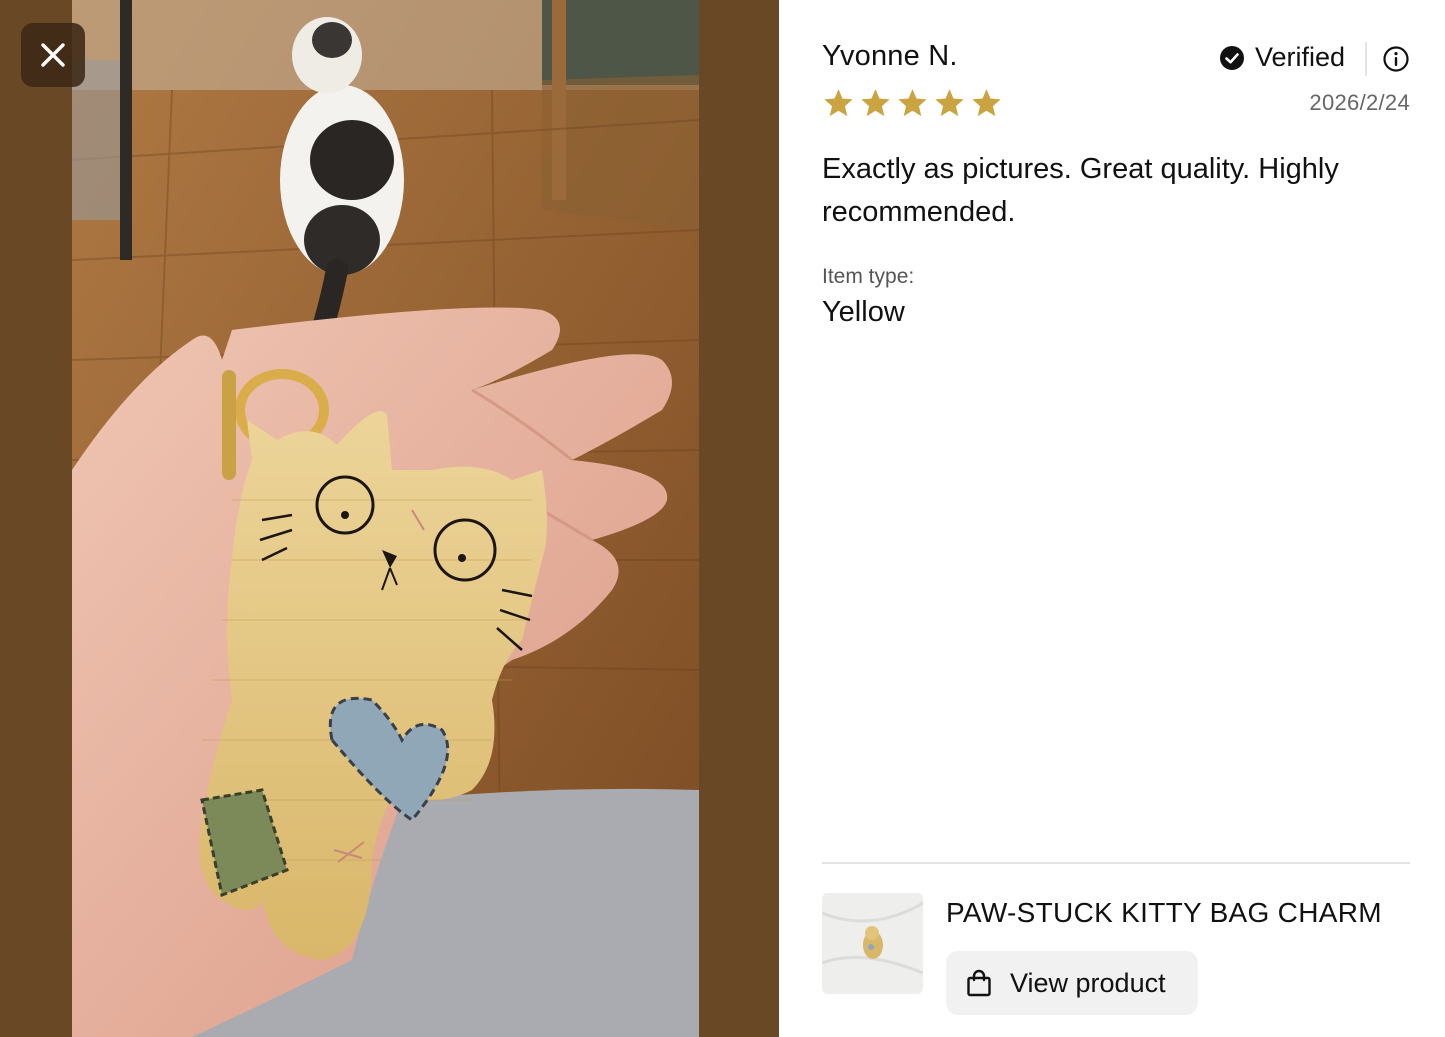  I want to click on view-product-label: View product, so click(1088, 982).